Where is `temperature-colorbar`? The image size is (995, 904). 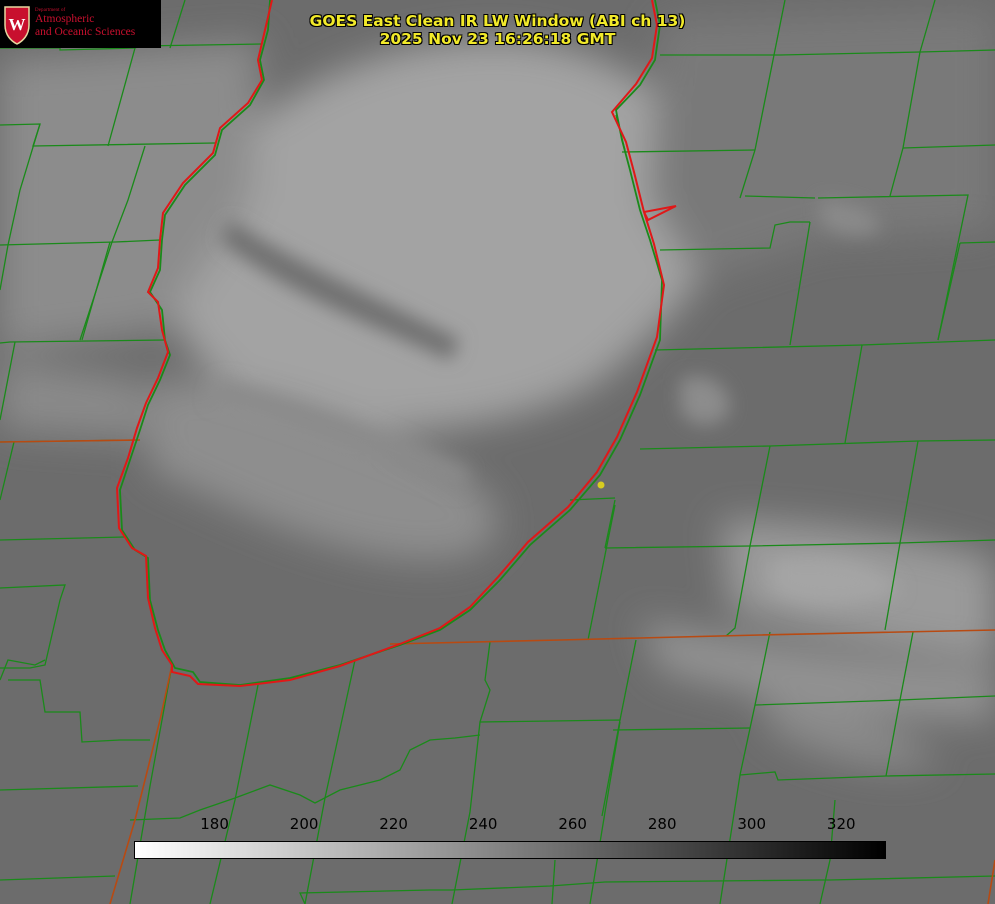
temperature-colorbar is located at coordinates (510, 850).